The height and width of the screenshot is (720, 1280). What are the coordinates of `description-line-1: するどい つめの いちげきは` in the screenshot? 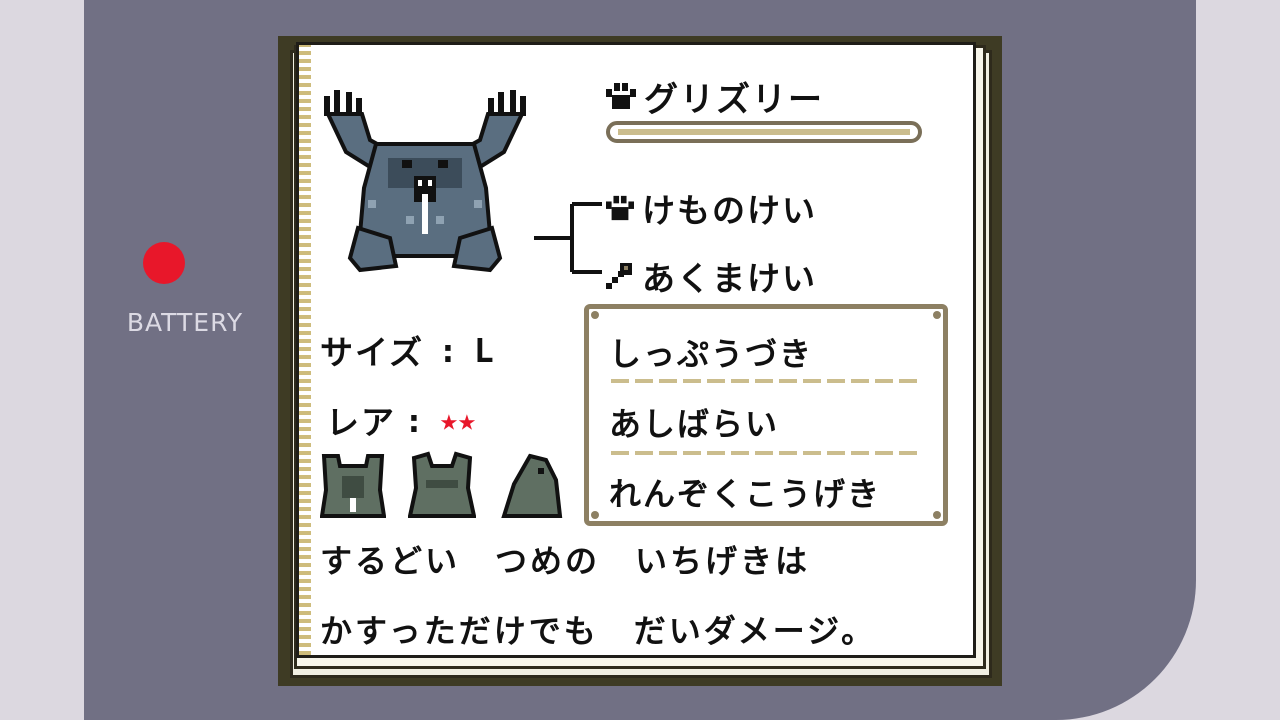 It's located at (565, 561).